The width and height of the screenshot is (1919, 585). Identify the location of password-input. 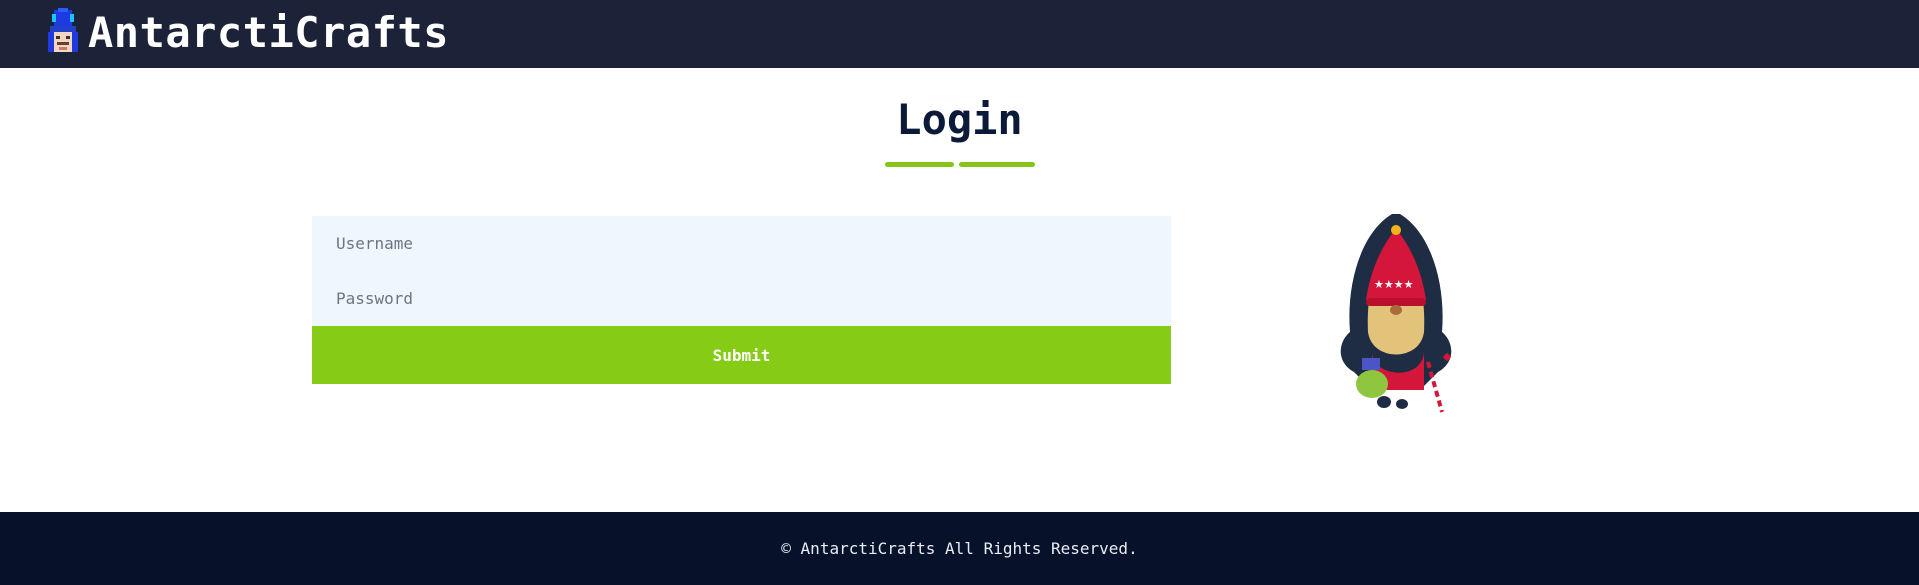
(741, 298).